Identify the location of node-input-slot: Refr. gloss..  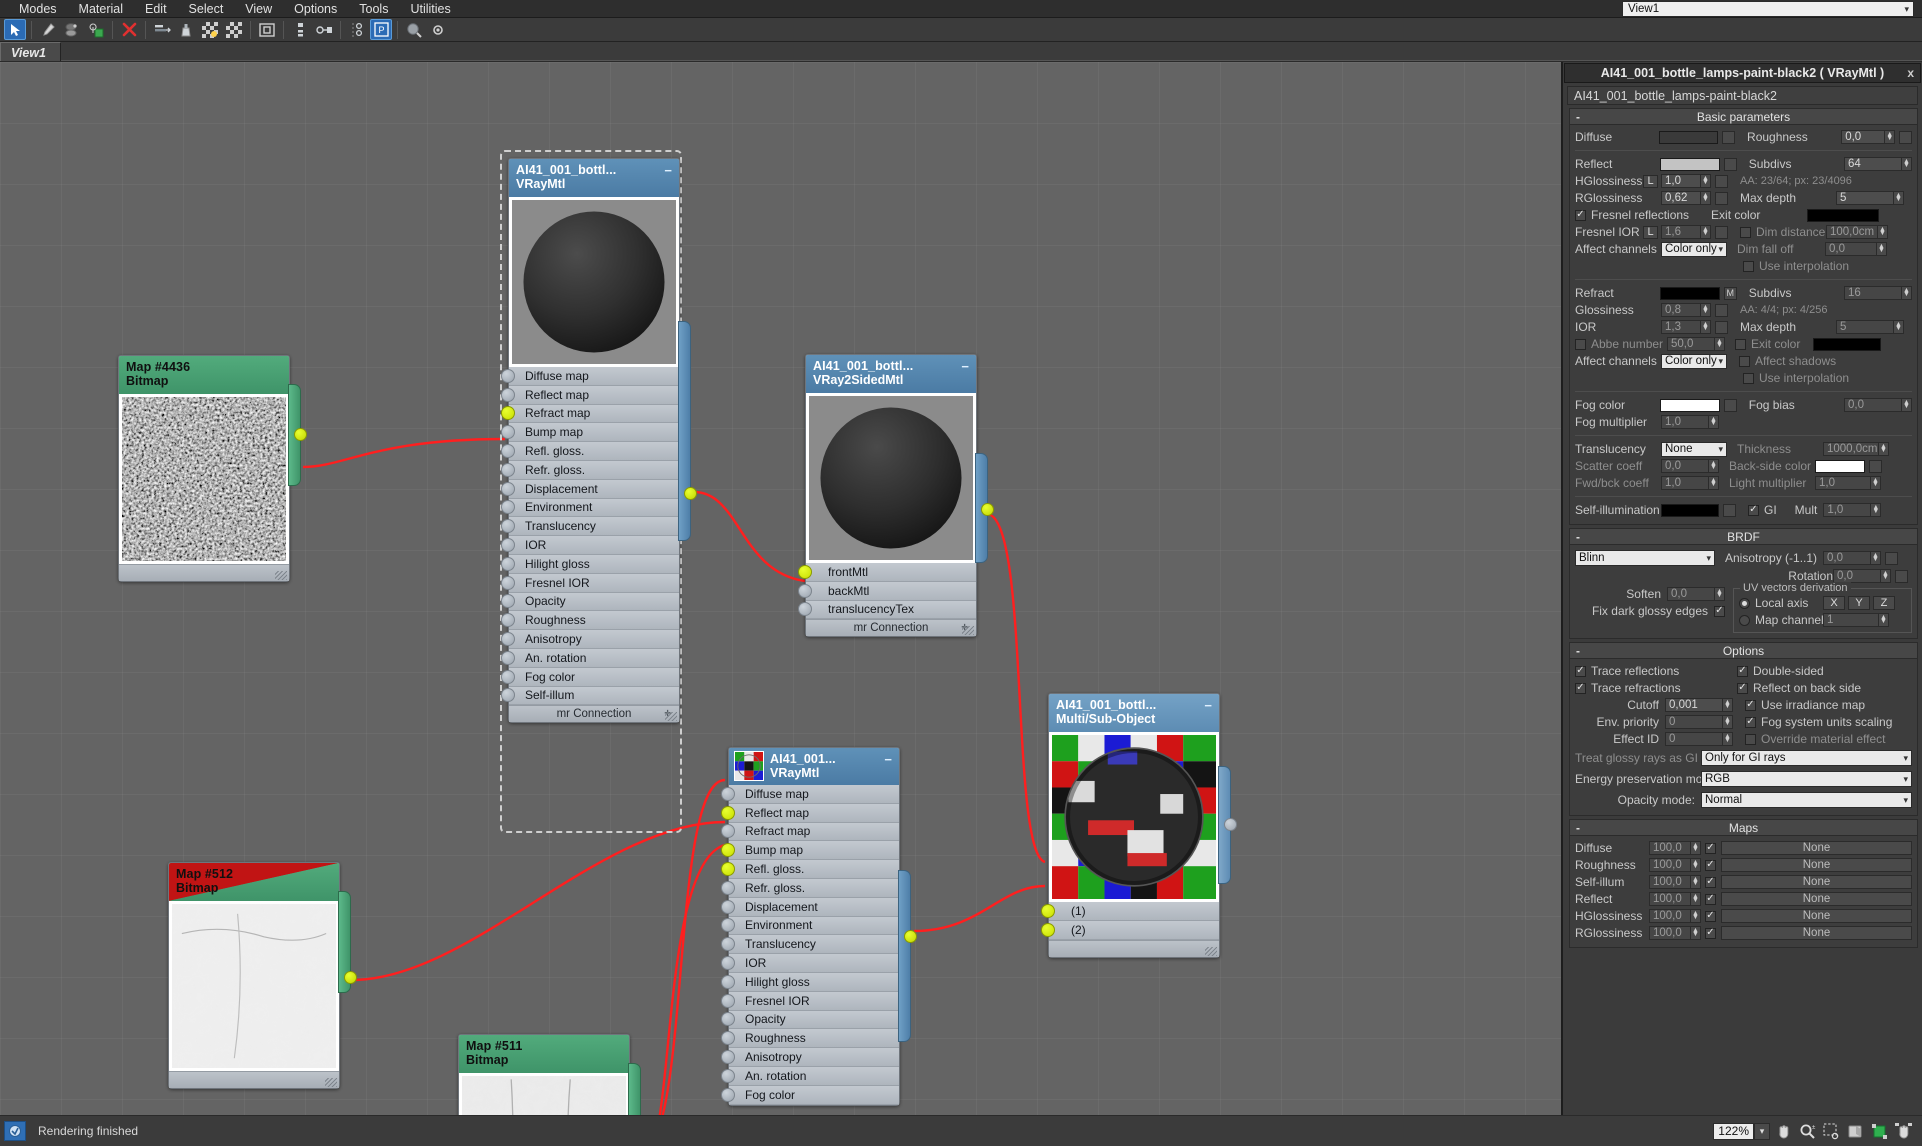
(590, 470).